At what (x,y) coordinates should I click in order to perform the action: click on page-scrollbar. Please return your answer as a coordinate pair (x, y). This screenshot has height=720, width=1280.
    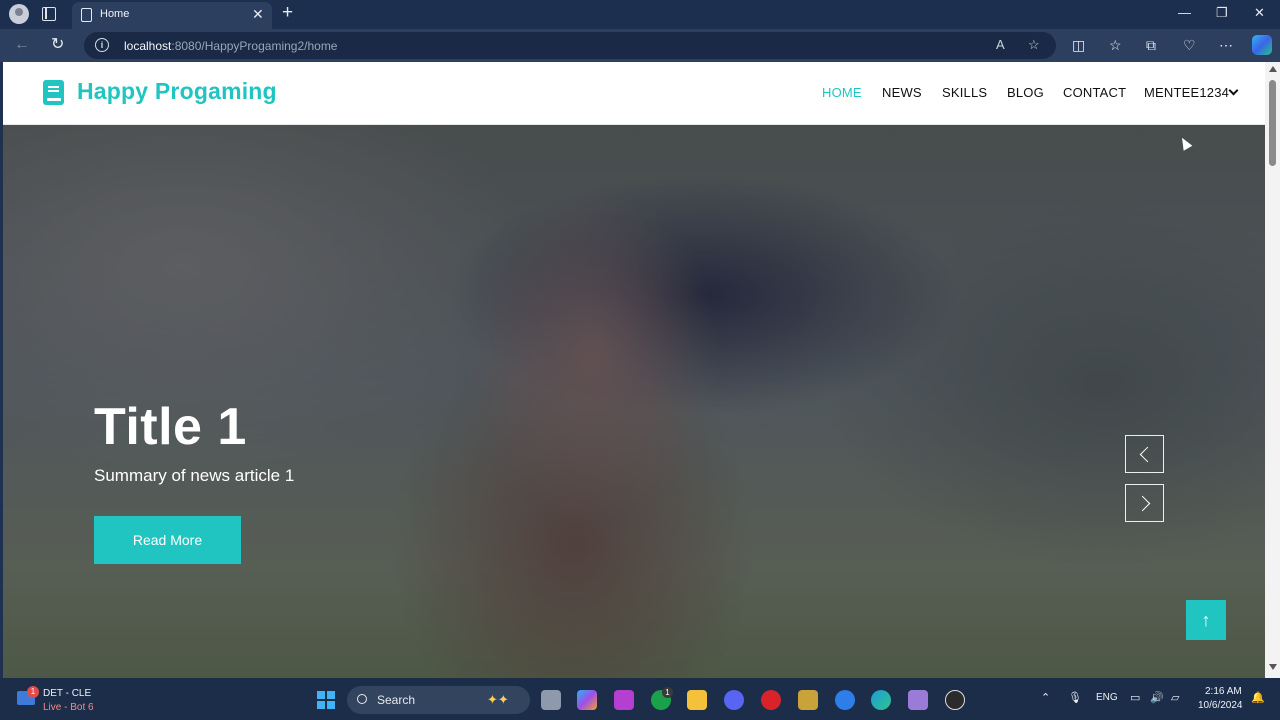
    Looking at the image, I should click on (1272, 370).